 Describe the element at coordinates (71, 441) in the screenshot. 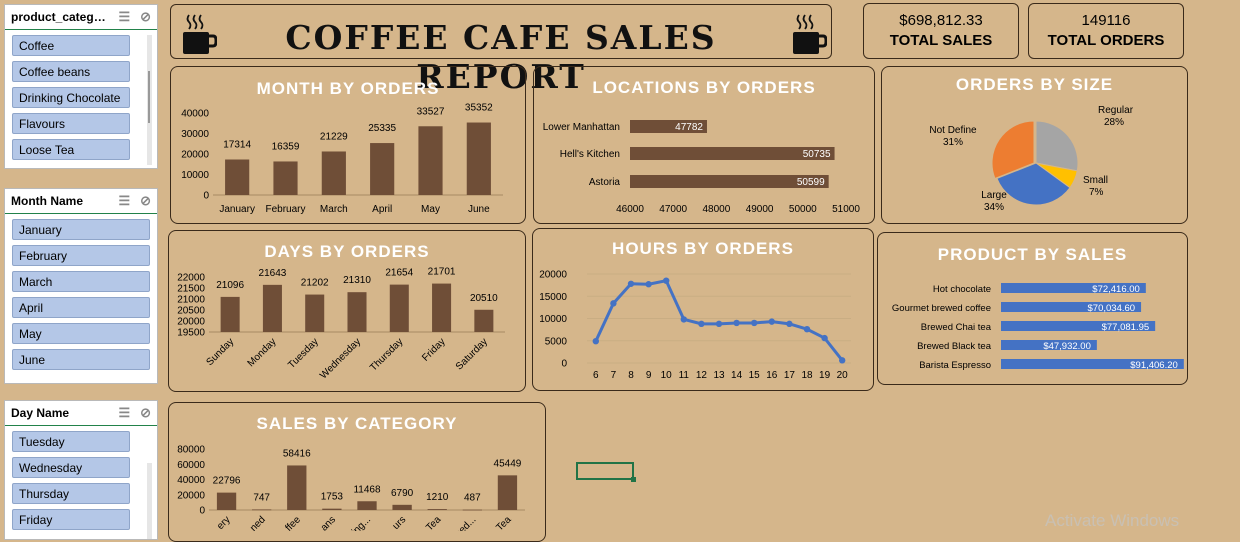

I see `slicer-item-tuesday: Tuesday` at that location.